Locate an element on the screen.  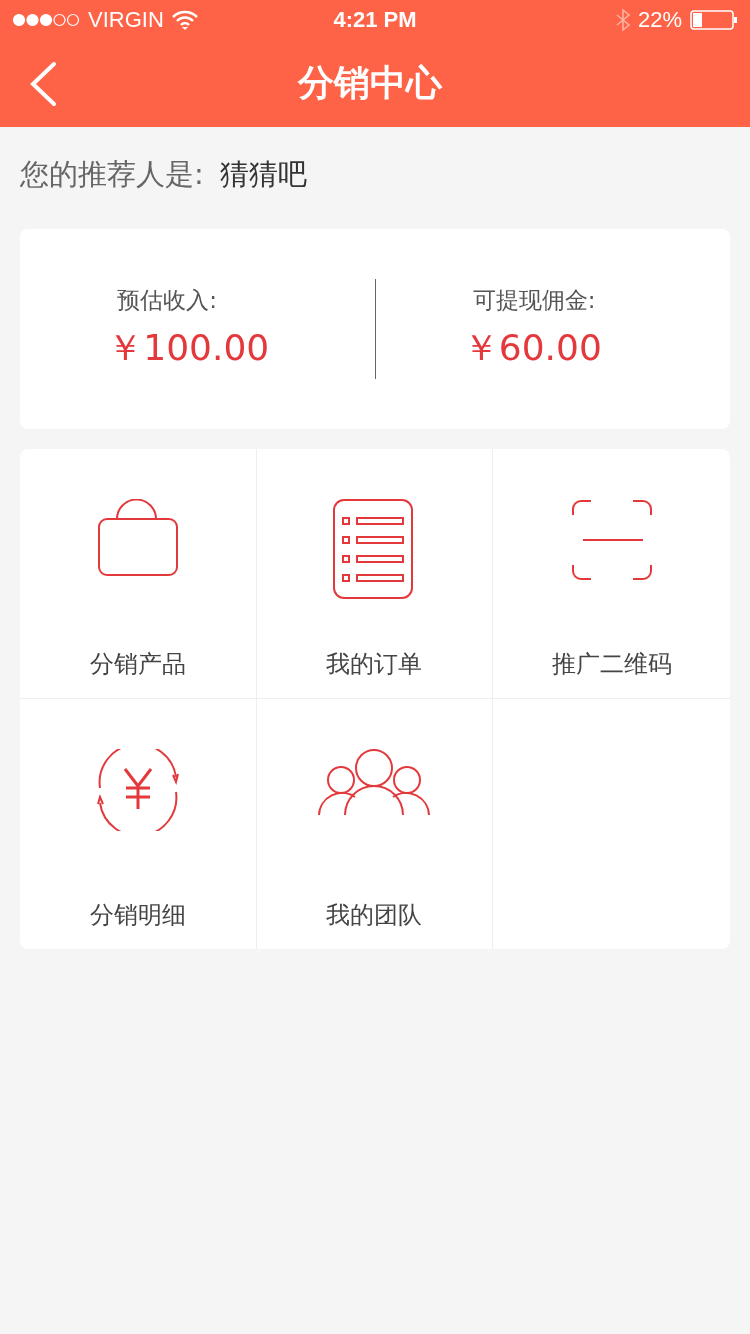
earnings-amount: ￥60.00 is located at coordinates (532, 348).